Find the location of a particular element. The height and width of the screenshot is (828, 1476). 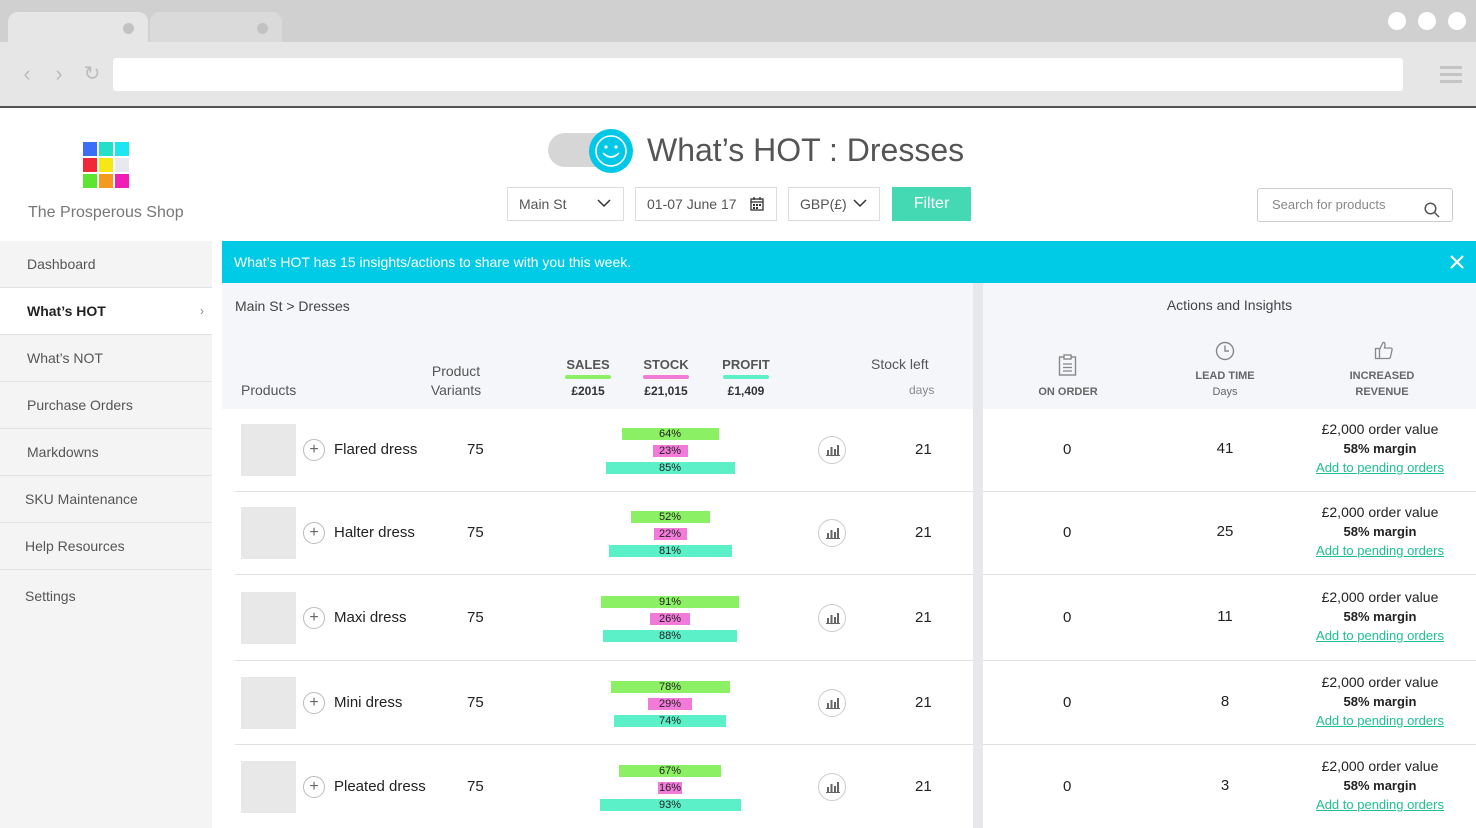

chrome-divider is located at coordinates (738, 107).